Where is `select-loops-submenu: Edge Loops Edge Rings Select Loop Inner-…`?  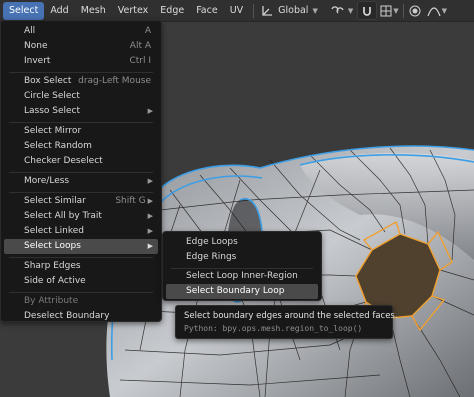
select-loops-submenu: Edge Loops Edge Rings Select Loop Inner-… is located at coordinates (242, 266).